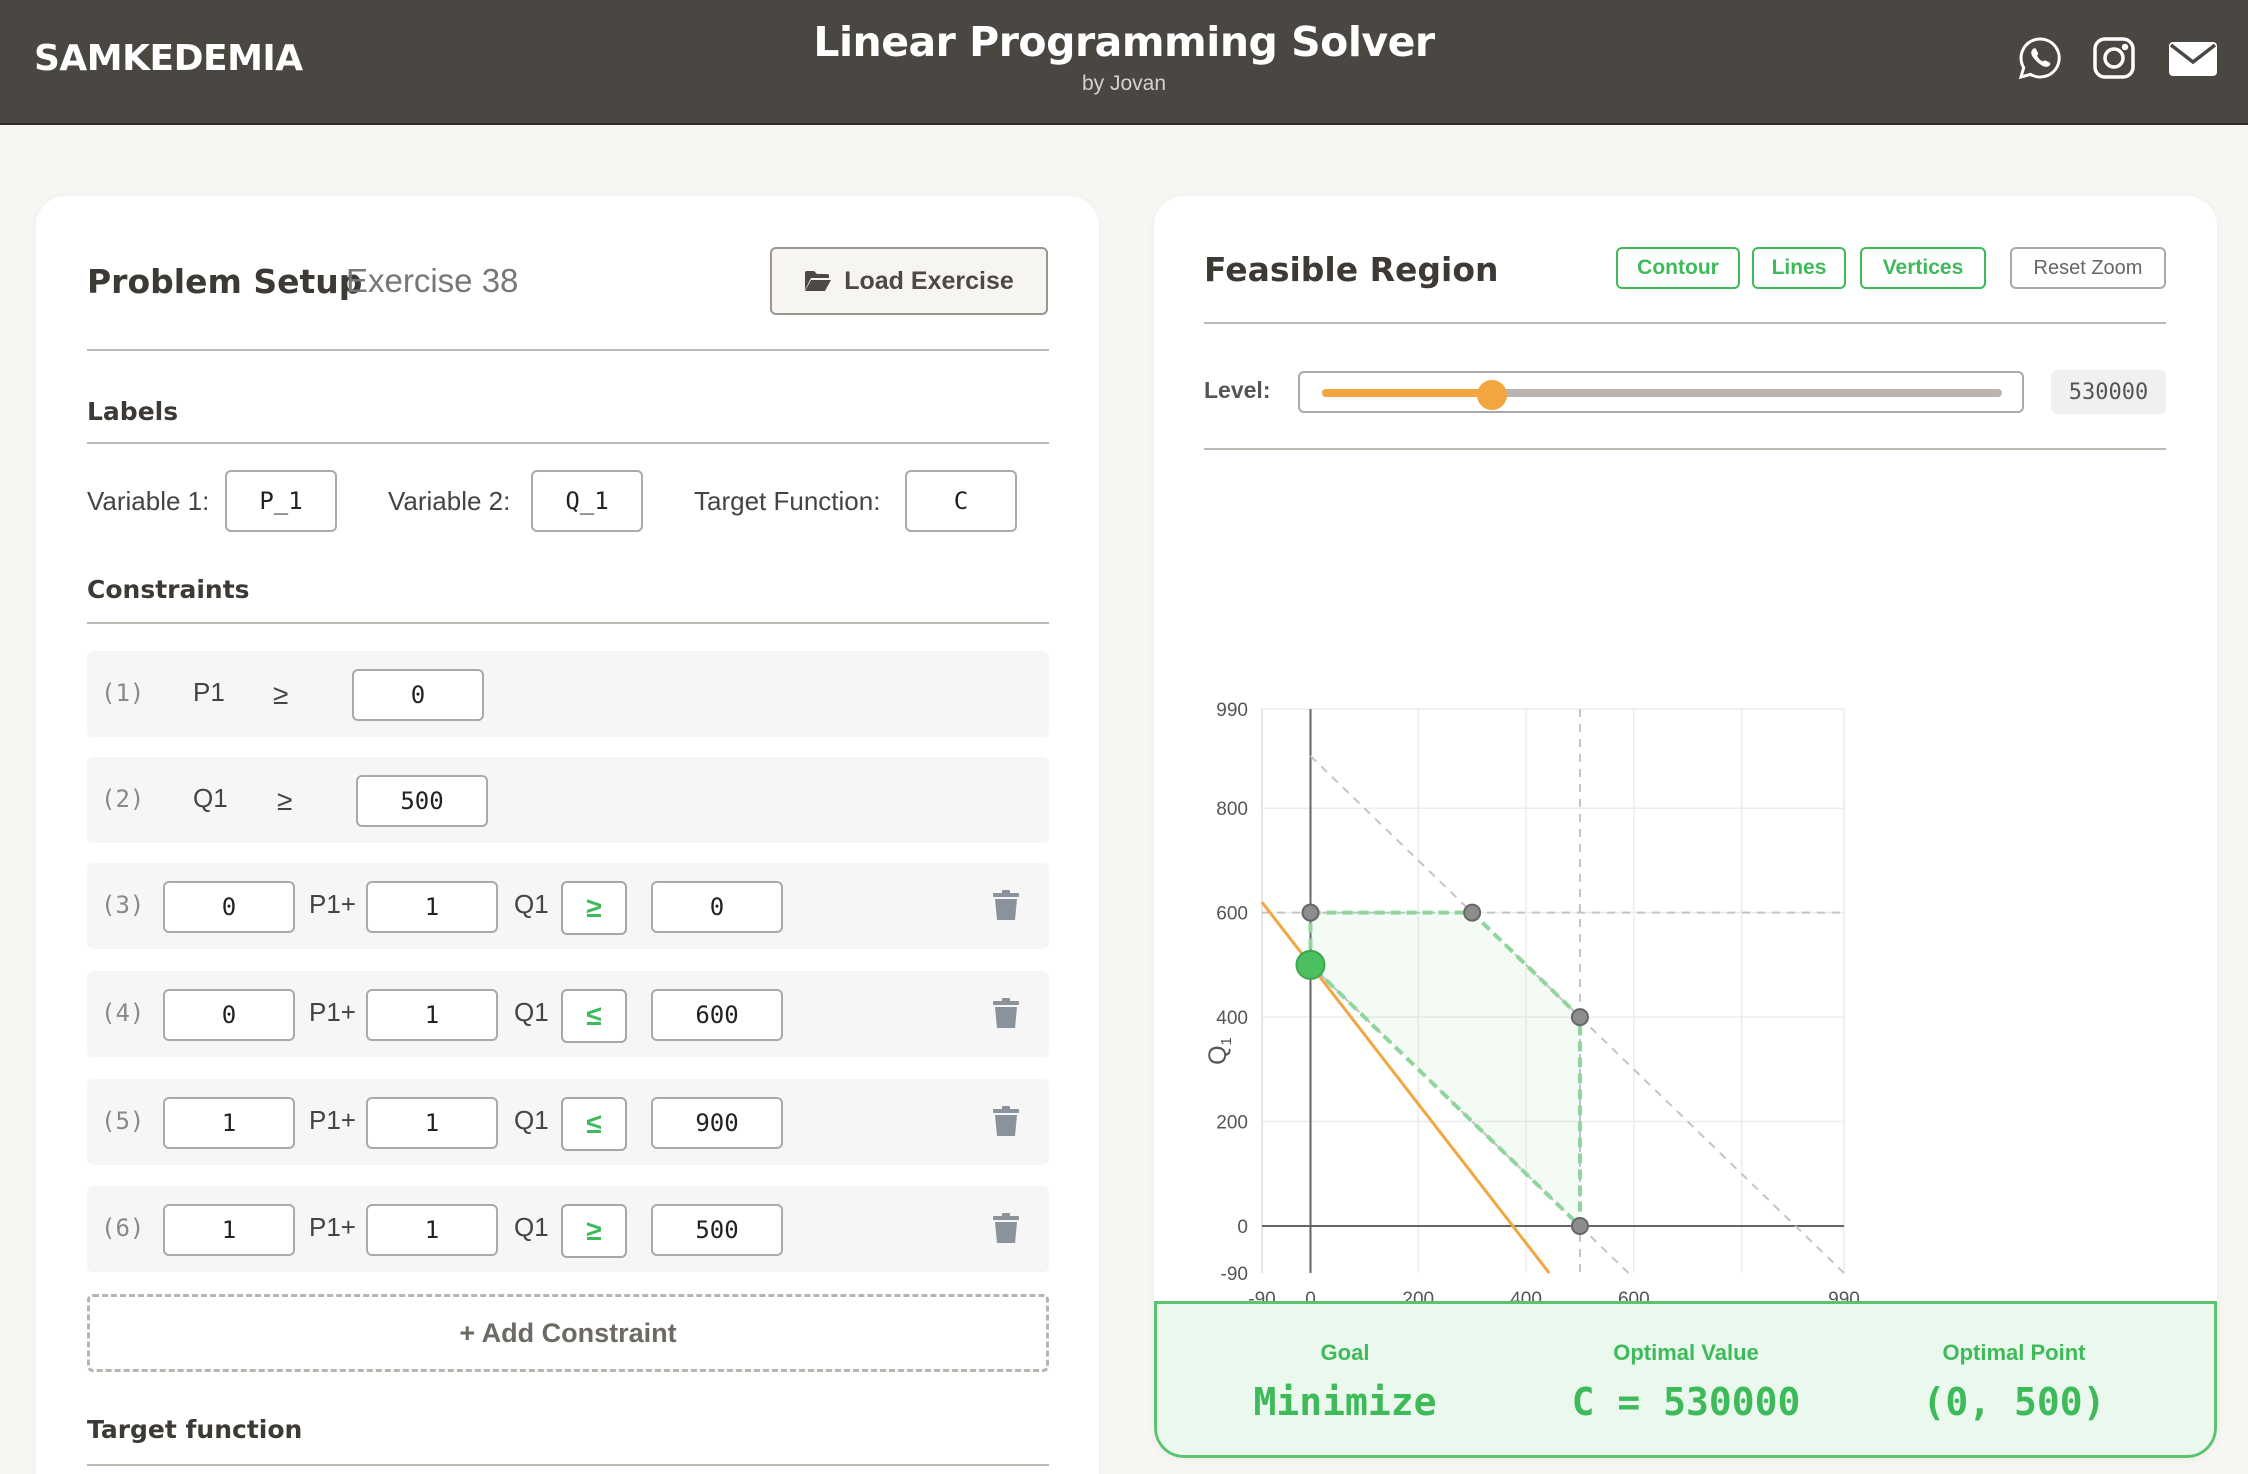 The width and height of the screenshot is (2248, 1474). Describe the element at coordinates (1310, 964) in the screenshot. I see `optimal-point-marker` at that location.